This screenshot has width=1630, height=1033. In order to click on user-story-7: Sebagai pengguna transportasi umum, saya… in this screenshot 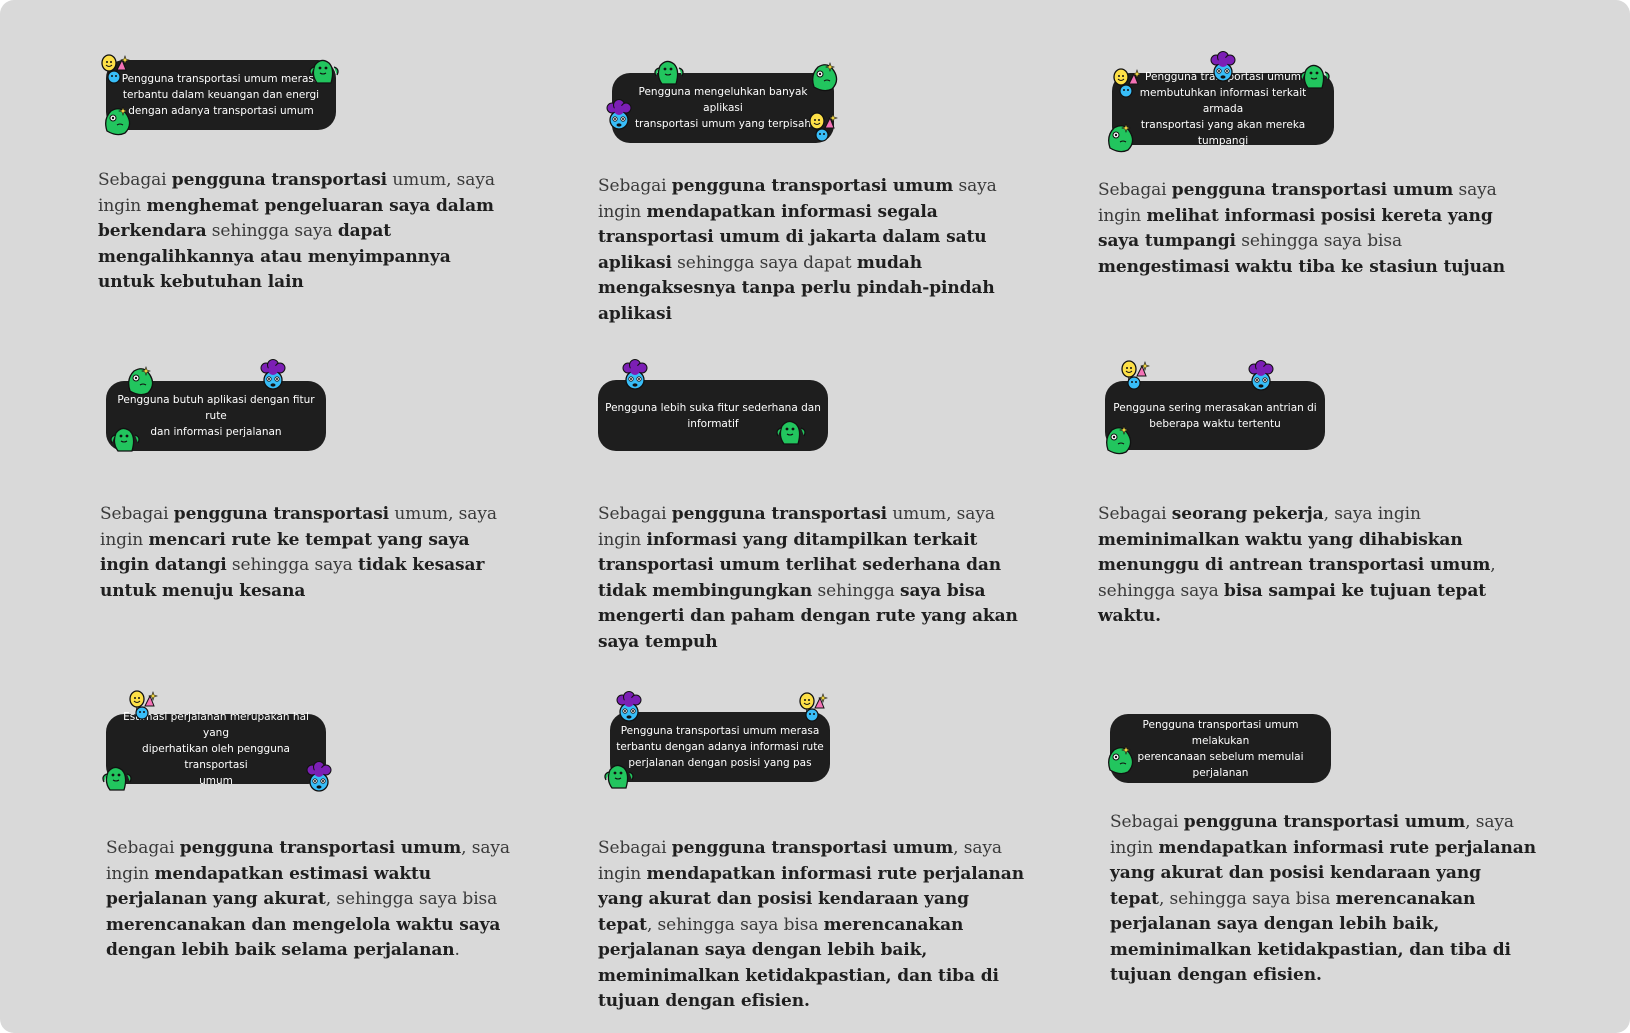, I will do `click(316, 900)`.